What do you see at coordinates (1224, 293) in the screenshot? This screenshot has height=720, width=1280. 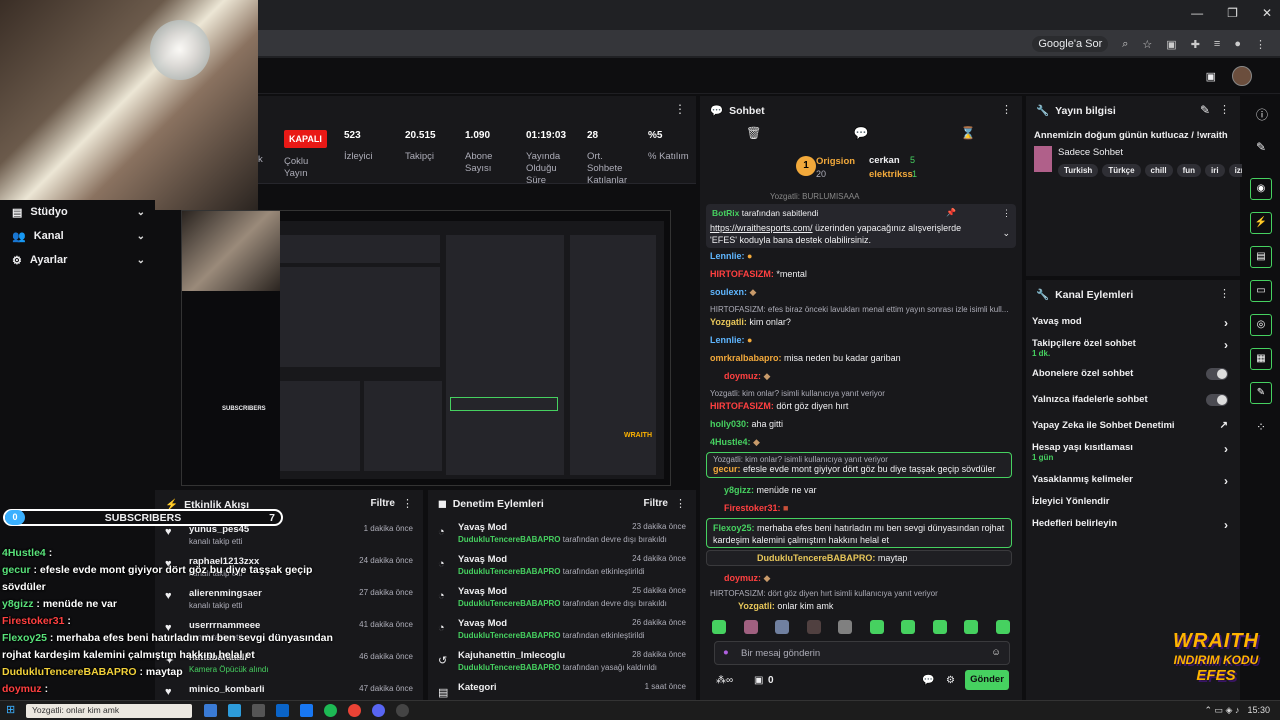 I see `channel-actions-menu-icon: ⋮` at bounding box center [1224, 293].